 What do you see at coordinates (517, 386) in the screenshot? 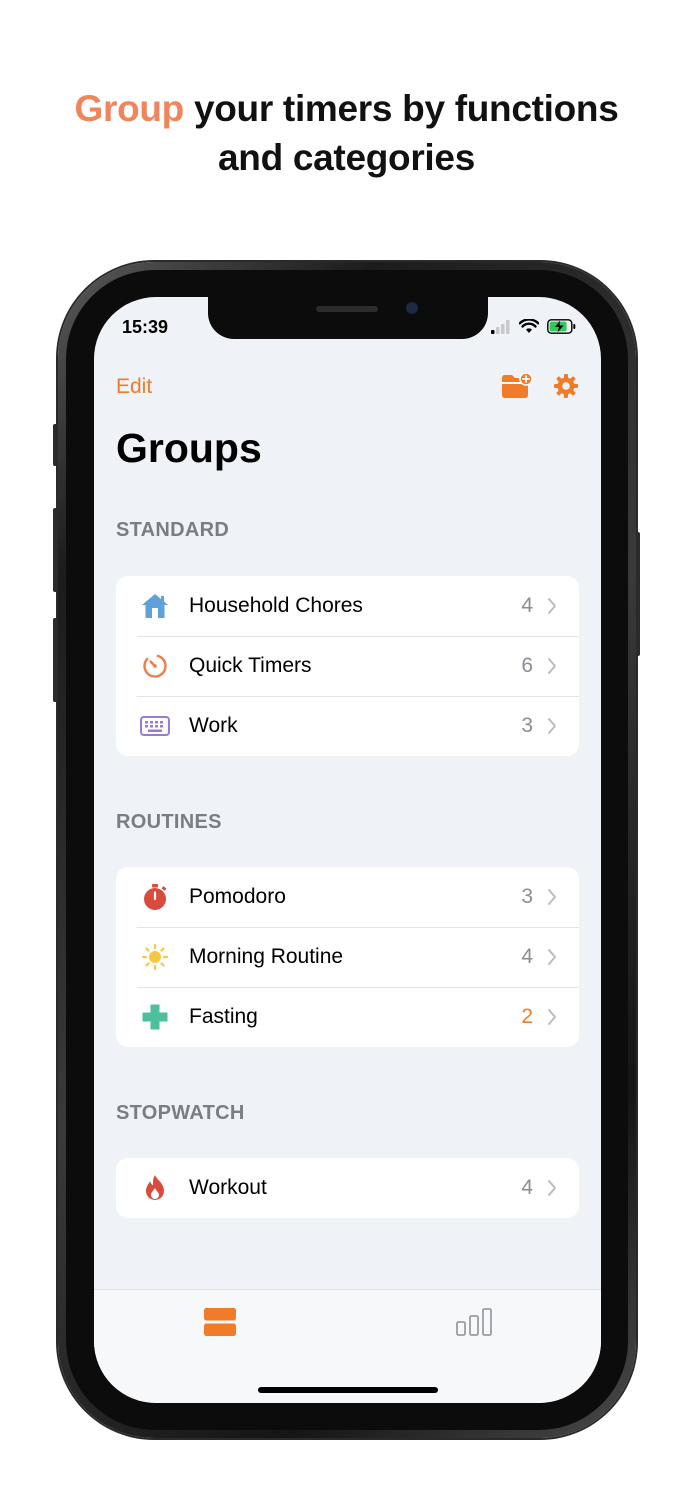
I see `new-folder-icon` at bounding box center [517, 386].